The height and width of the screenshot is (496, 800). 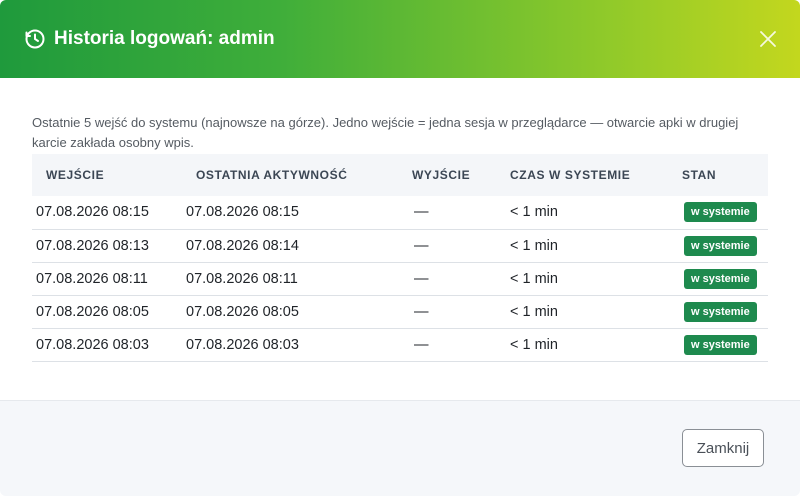 What do you see at coordinates (75, 175) in the screenshot?
I see `column-header-login: WEJŚCIE` at bounding box center [75, 175].